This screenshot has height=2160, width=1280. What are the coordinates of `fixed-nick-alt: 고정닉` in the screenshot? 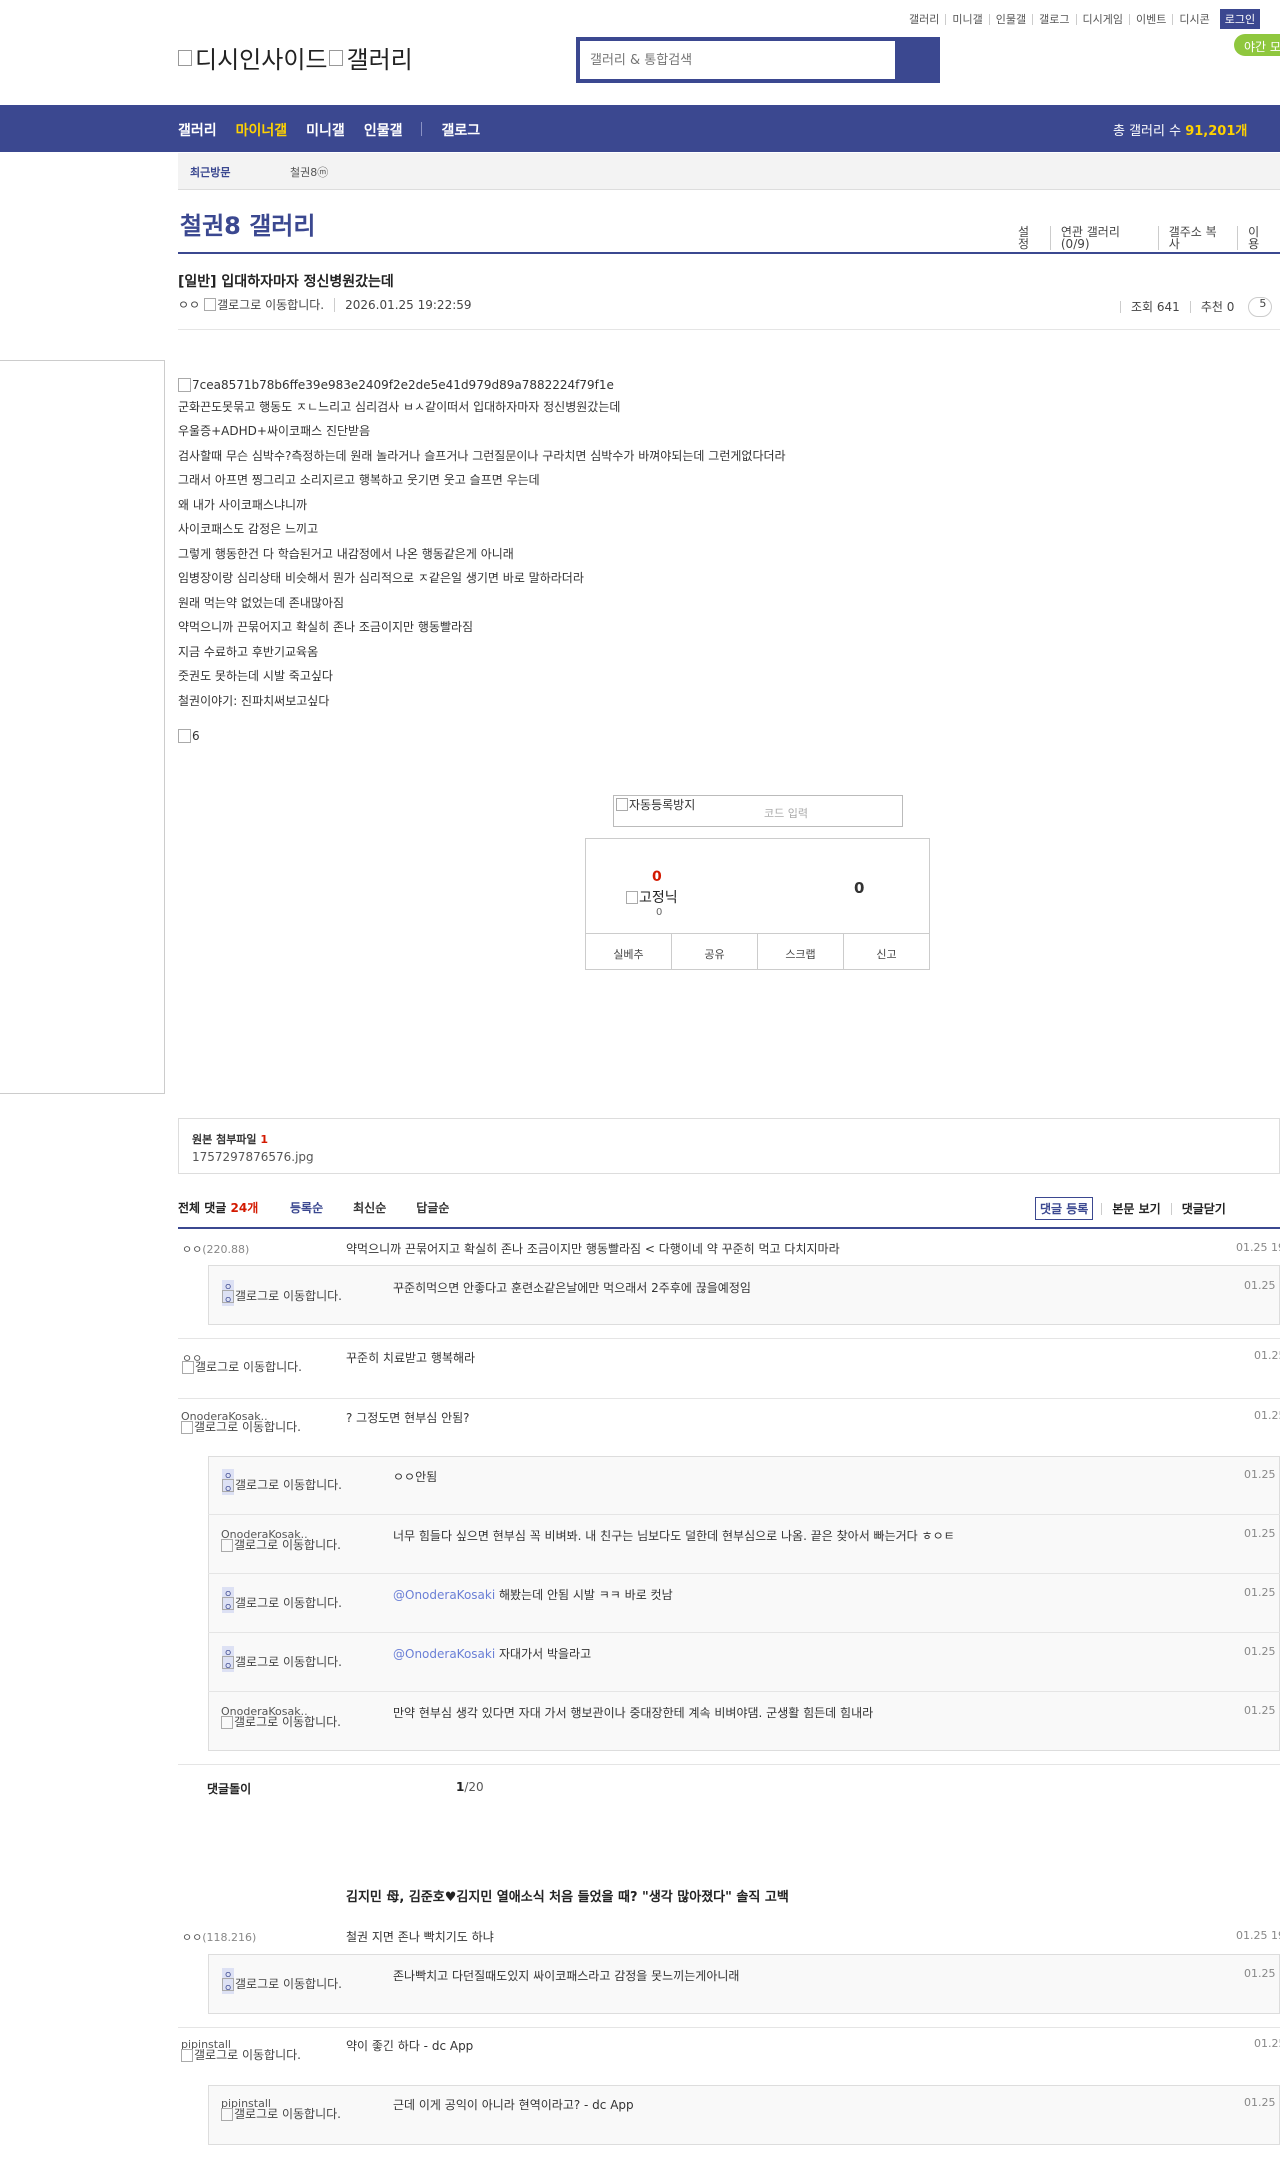 It's located at (658, 898).